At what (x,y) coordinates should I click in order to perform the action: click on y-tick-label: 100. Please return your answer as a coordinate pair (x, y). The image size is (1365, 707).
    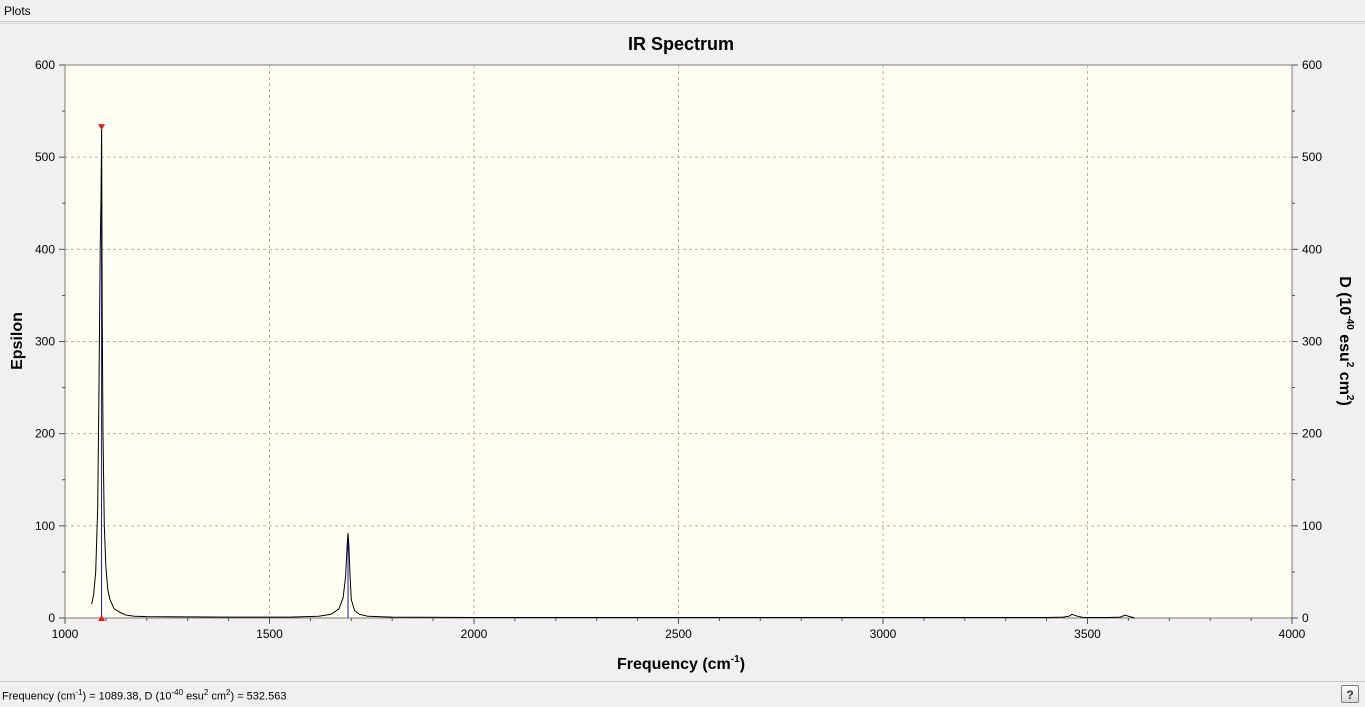
    Looking at the image, I should click on (45, 526).